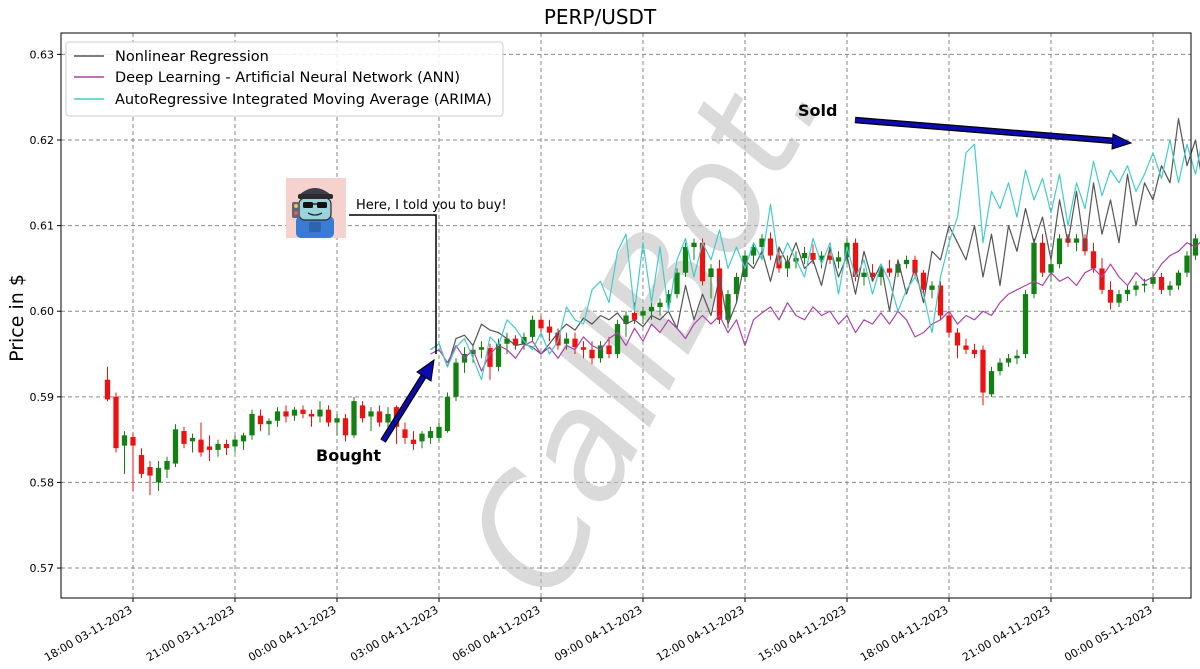  Describe the element at coordinates (190, 633) in the screenshot. I see `x-tick-label: 21:00 03-11-2023` at that location.